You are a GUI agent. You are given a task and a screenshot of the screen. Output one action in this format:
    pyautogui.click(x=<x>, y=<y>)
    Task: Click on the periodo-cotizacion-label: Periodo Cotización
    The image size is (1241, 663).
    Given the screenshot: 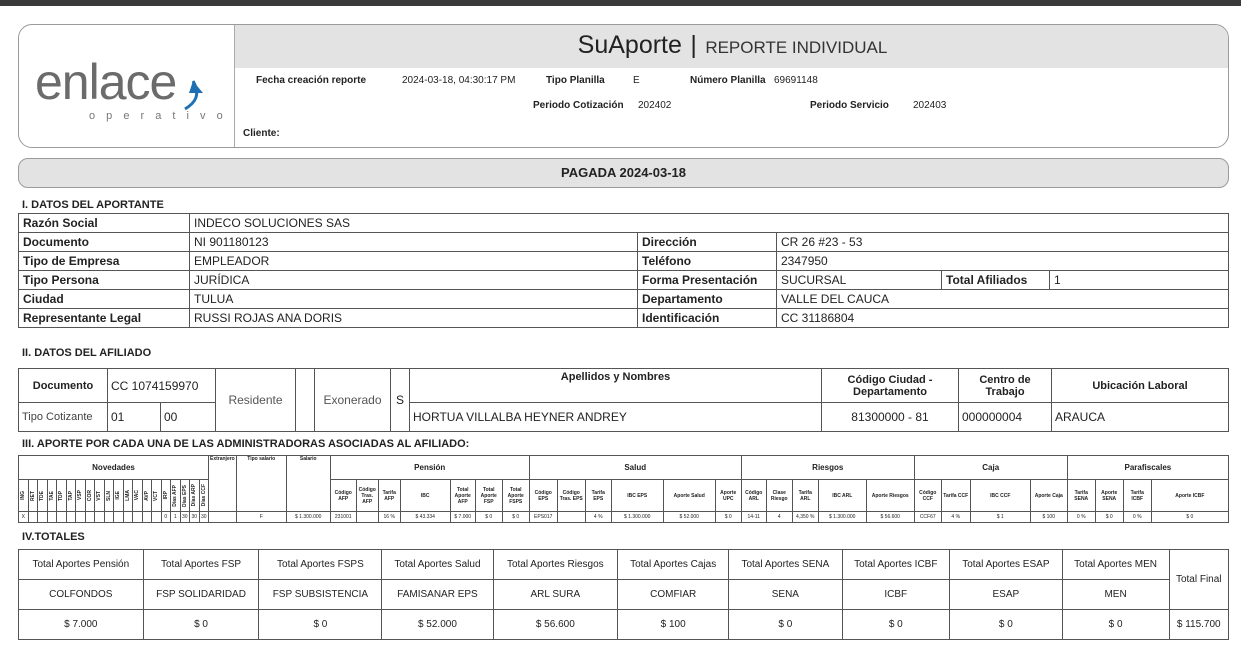 What is the action you would take?
    pyautogui.click(x=578, y=105)
    